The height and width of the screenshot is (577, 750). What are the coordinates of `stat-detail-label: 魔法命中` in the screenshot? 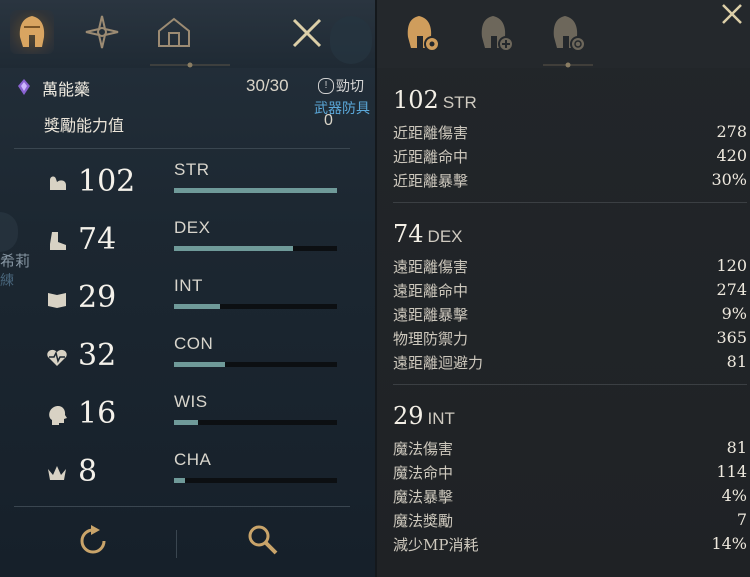 It's located at (423, 473).